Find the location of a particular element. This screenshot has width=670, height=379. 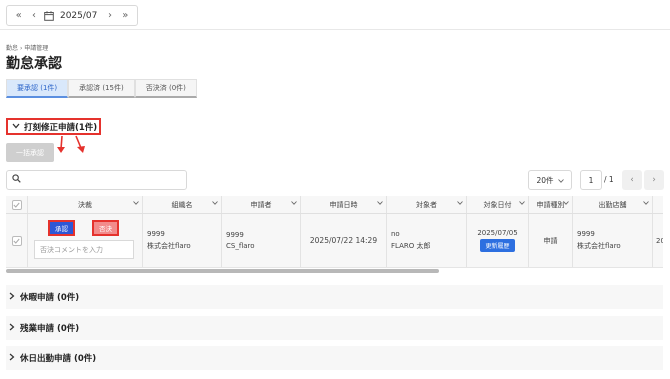

target-date-cell: 2025/07/05 更新履歴 is located at coordinates (498, 240).